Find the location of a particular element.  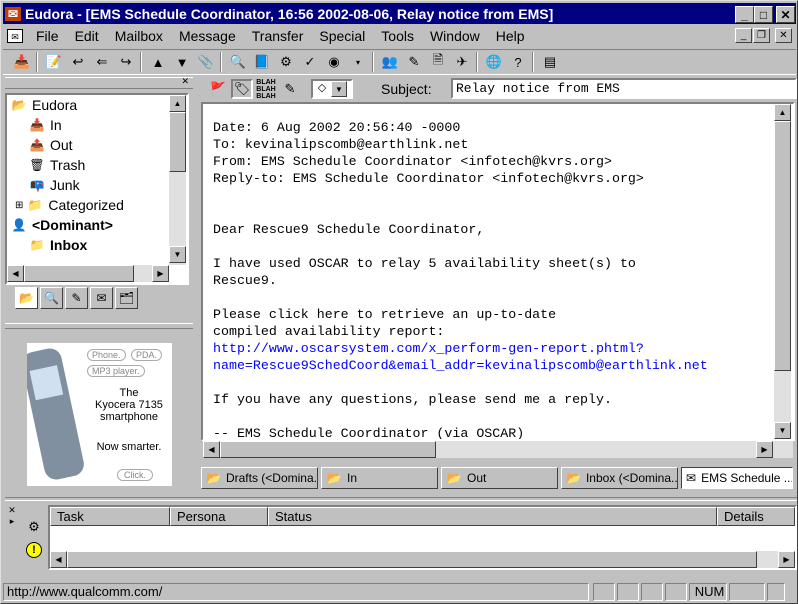

resize-grip is located at coordinates (776, 591).